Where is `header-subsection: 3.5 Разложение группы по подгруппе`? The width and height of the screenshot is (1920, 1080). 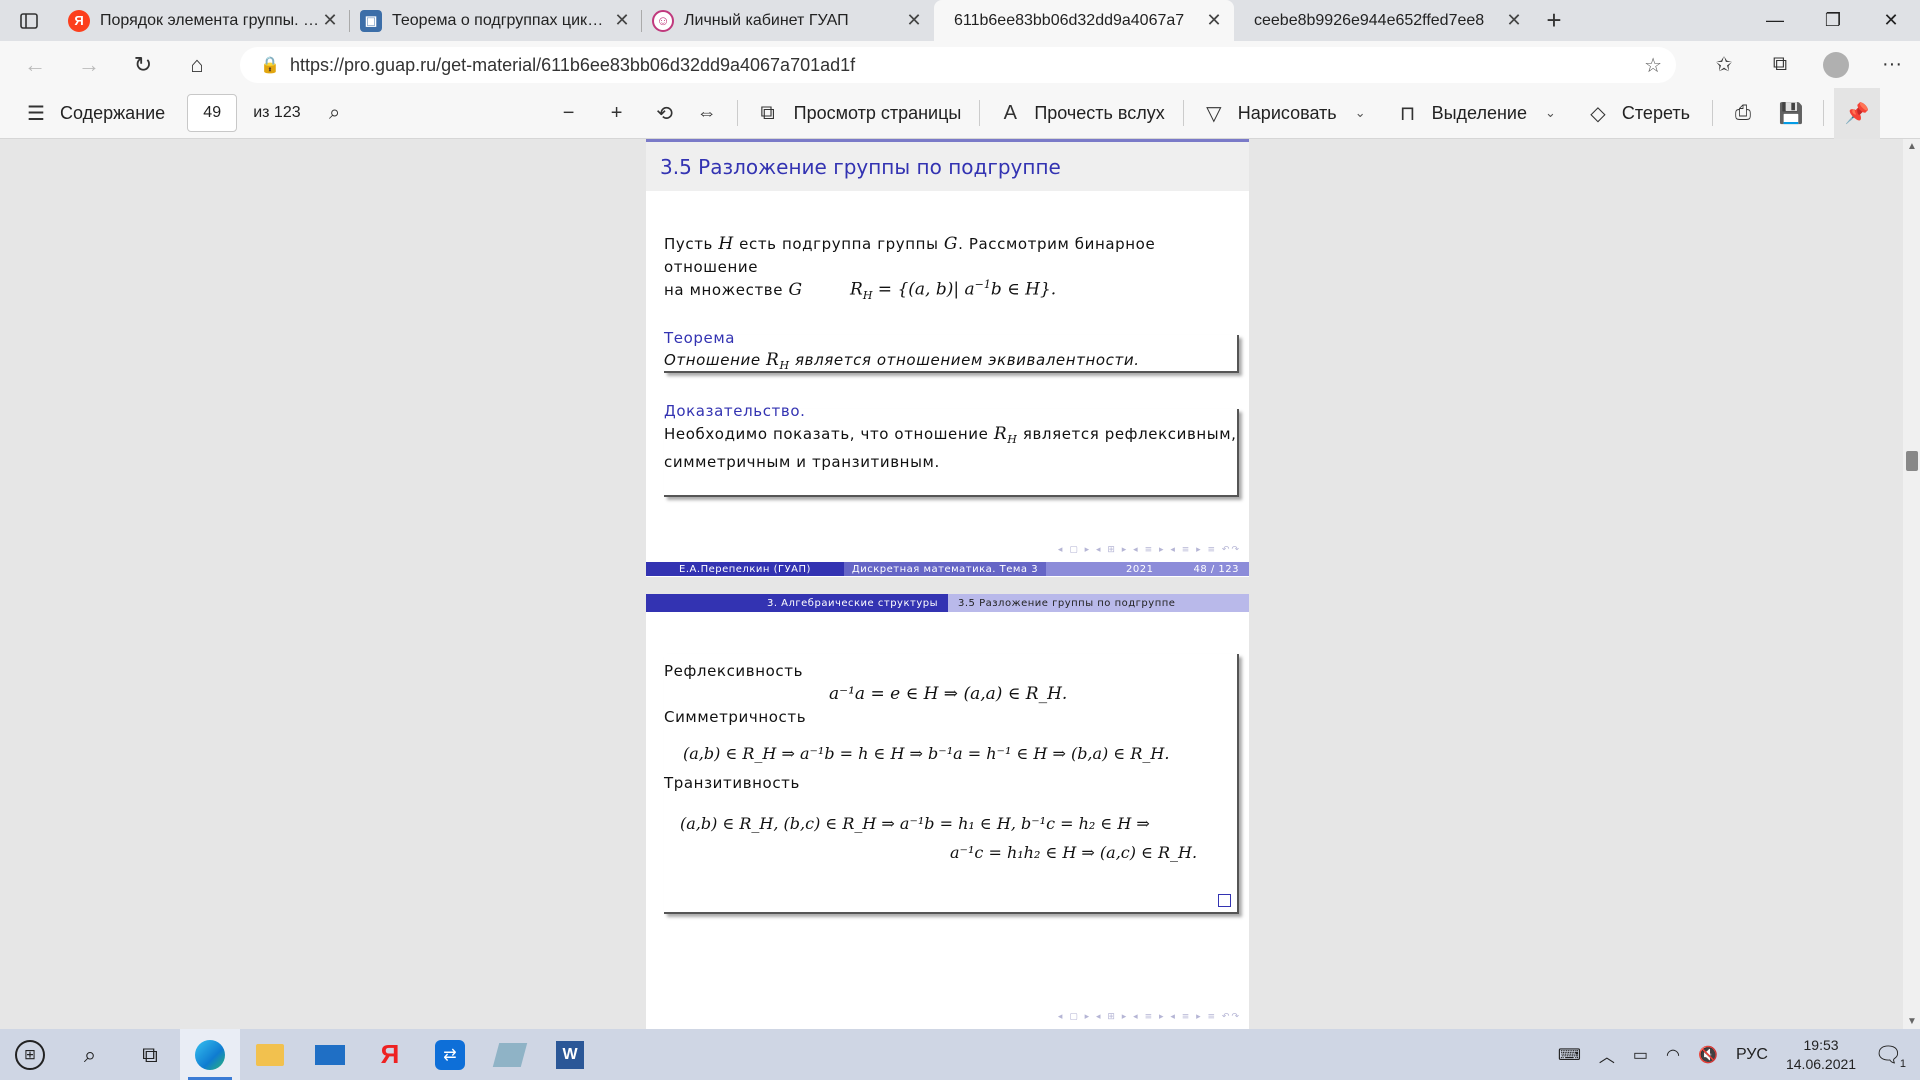
header-subsection: 3.5 Разложение группы по подгруппе is located at coordinates (1098, 603).